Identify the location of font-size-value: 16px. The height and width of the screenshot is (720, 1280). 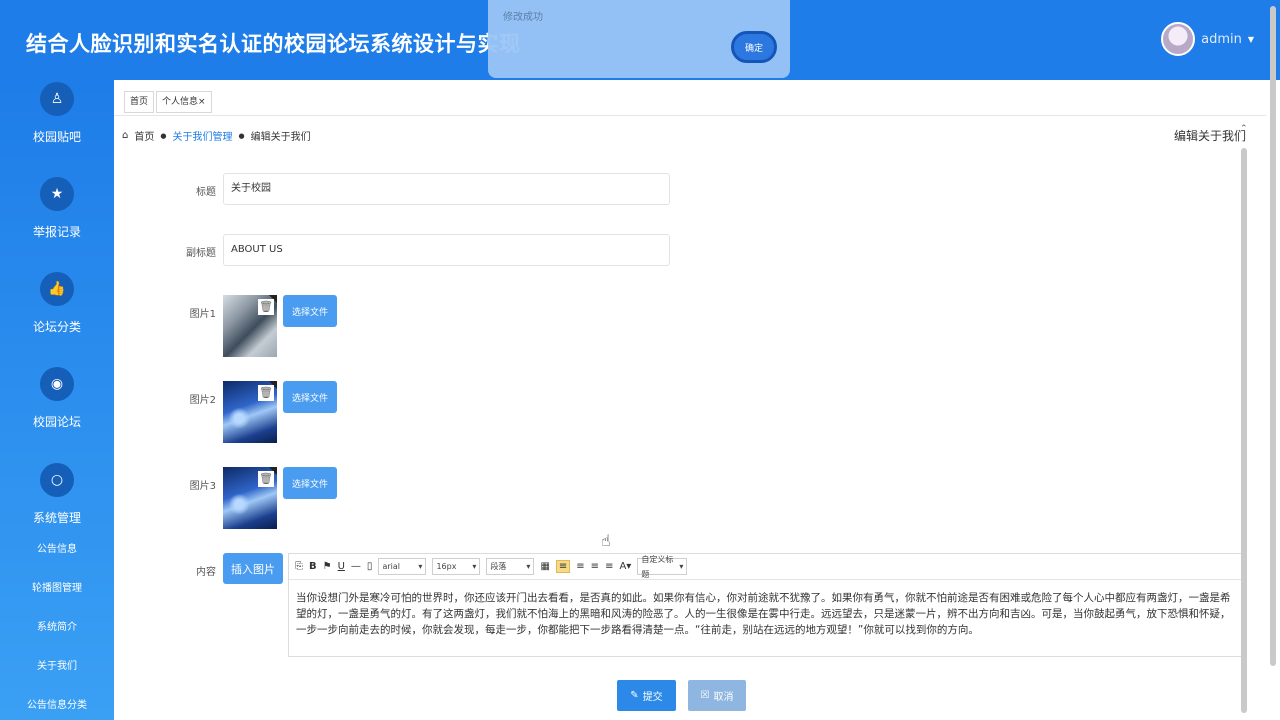
(446, 566).